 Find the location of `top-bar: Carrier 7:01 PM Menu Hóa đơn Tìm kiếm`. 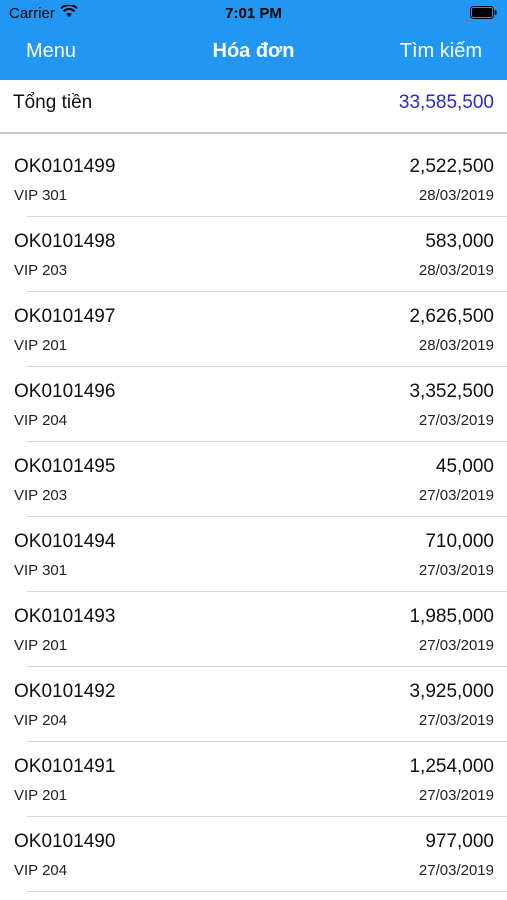

top-bar: Carrier 7:01 PM Menu Hóa đơn Tìm kiếm is located at coordinates (253, 40).